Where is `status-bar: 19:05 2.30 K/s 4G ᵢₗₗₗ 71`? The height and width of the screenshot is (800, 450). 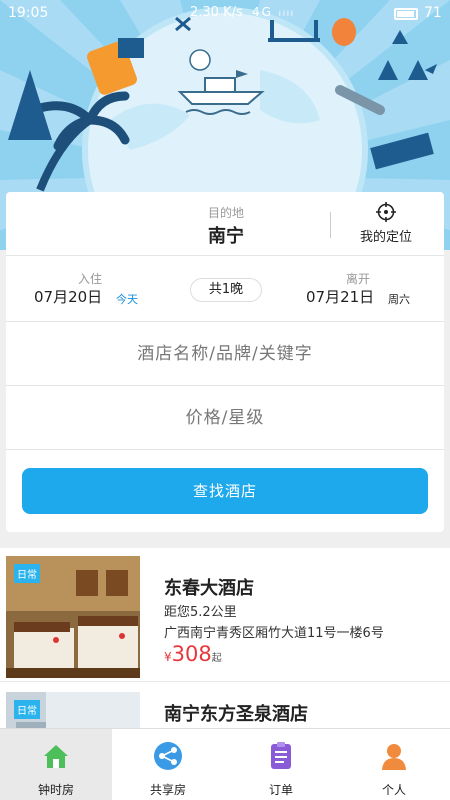
status-bar: 19:05 2.30 K/s 4G ᵢₗₗₗ 71 is located at coordinates (225, 14).